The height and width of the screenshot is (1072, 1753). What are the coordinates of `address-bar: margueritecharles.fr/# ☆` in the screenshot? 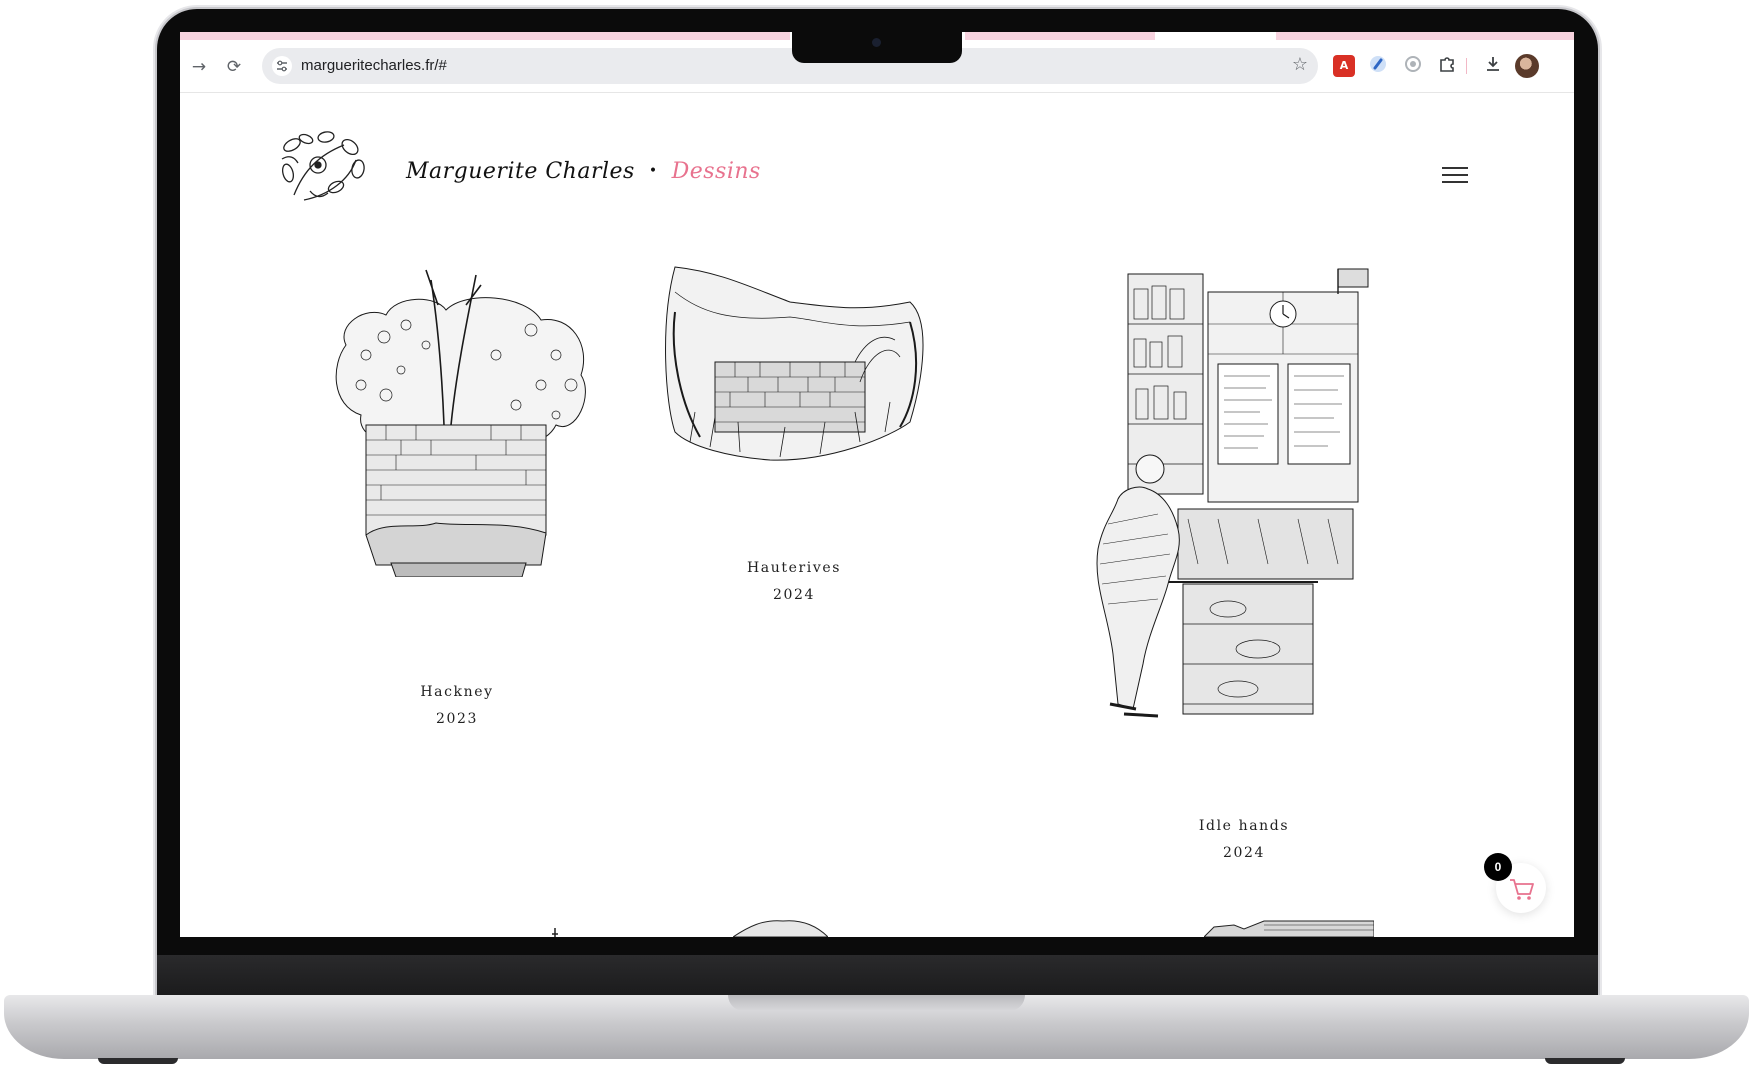 It's located at (790, 66).